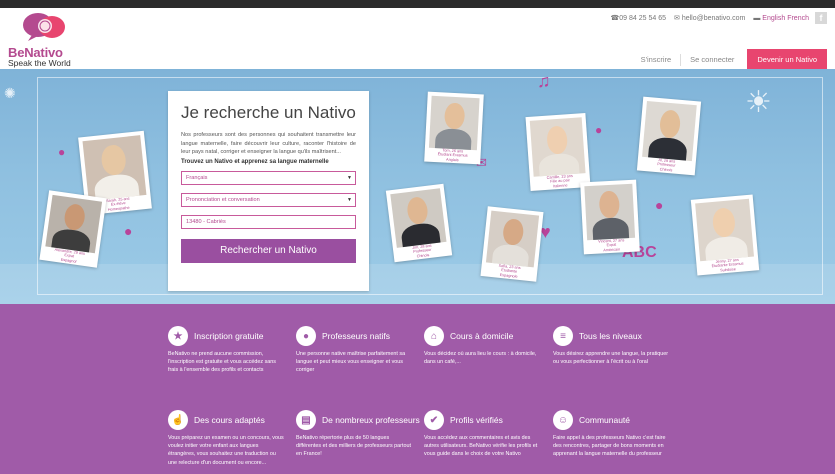 The image size is (835, 474). What do you see at coordinates (713, 18) in the screenshot?
I see `email-address: hello@benativo.com` at bounding box center [713, 18].